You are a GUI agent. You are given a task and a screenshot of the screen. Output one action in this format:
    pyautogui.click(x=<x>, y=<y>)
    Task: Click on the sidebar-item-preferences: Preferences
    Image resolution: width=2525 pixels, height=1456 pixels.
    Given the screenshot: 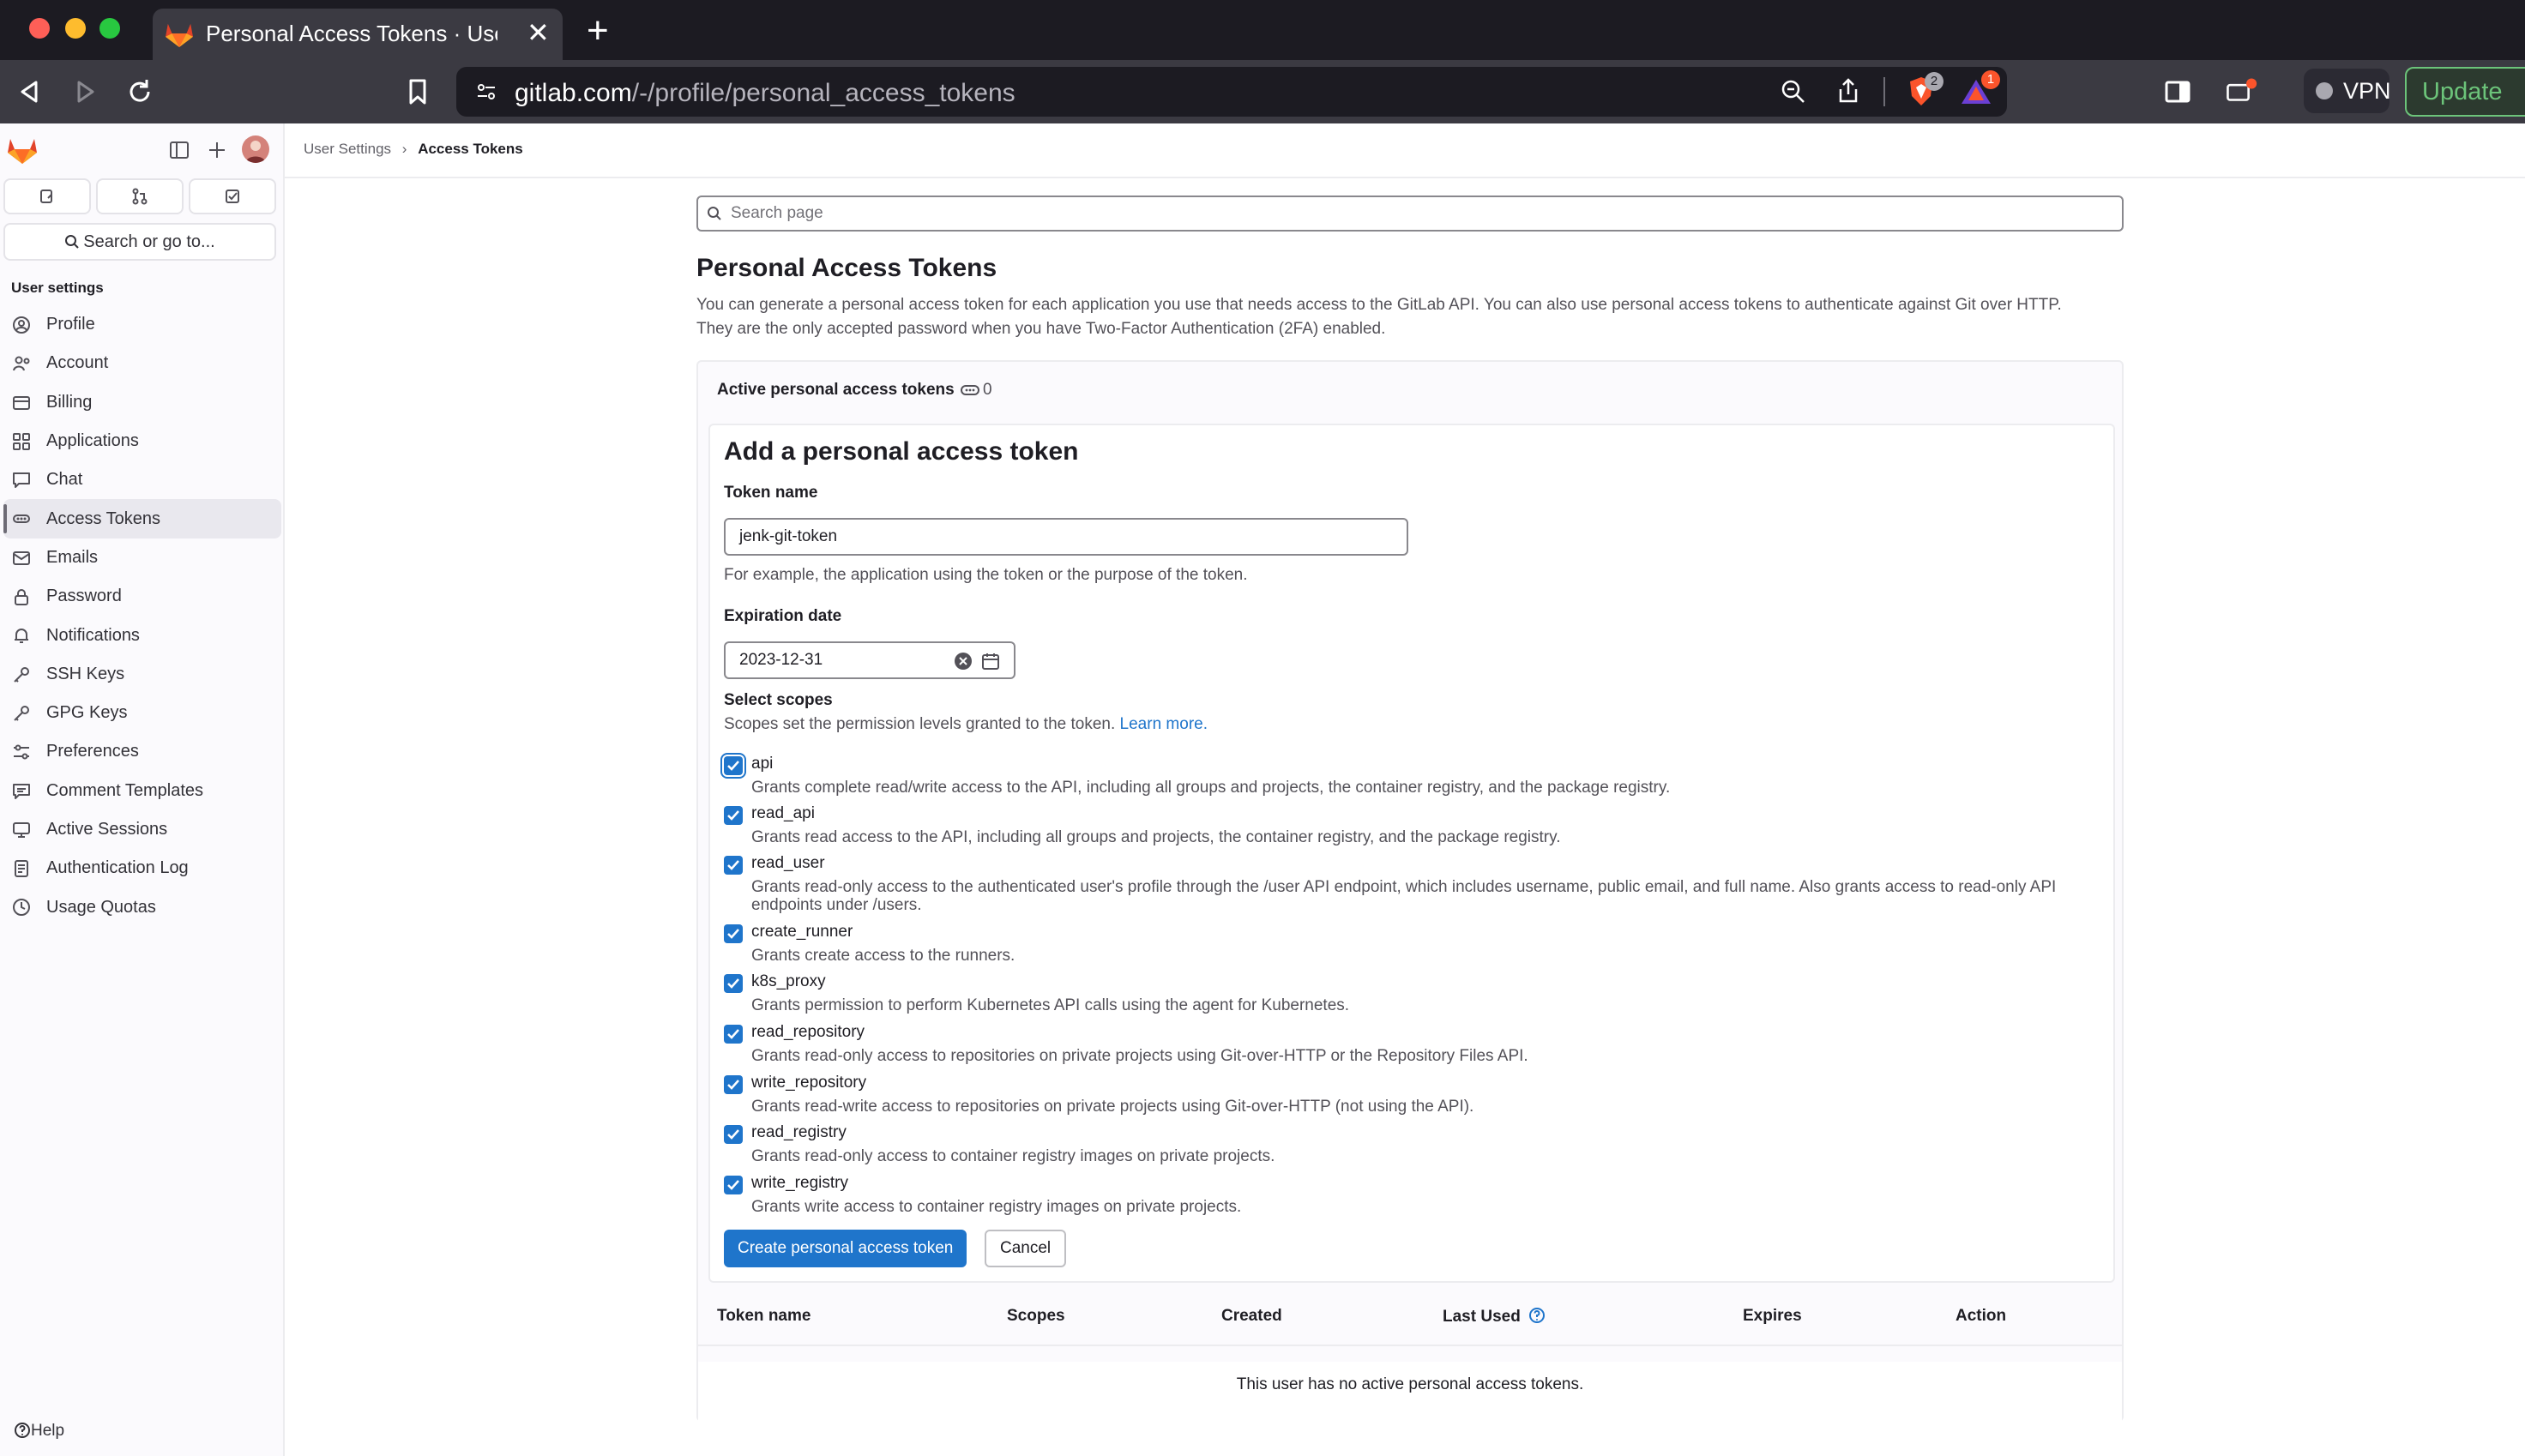 What is the action you would take?
    pyautogui.click(x=142, y=751)
    